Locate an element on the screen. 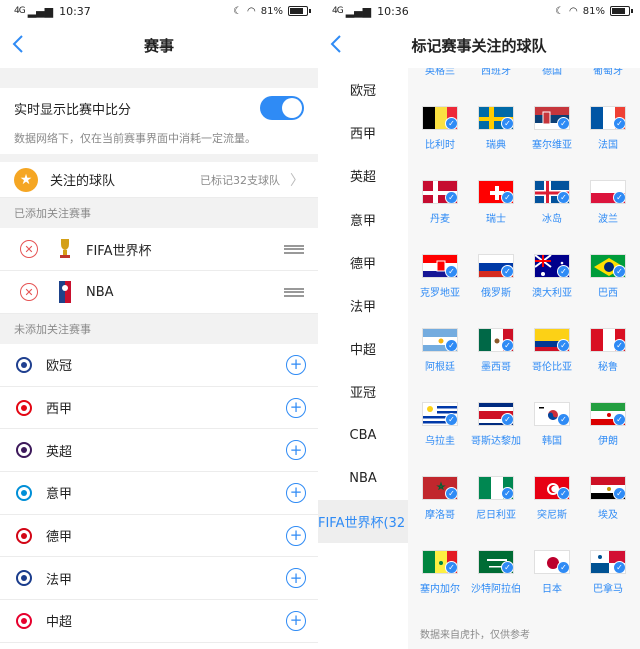  league-tab: 德甲 is located at coordinates (363, 262).